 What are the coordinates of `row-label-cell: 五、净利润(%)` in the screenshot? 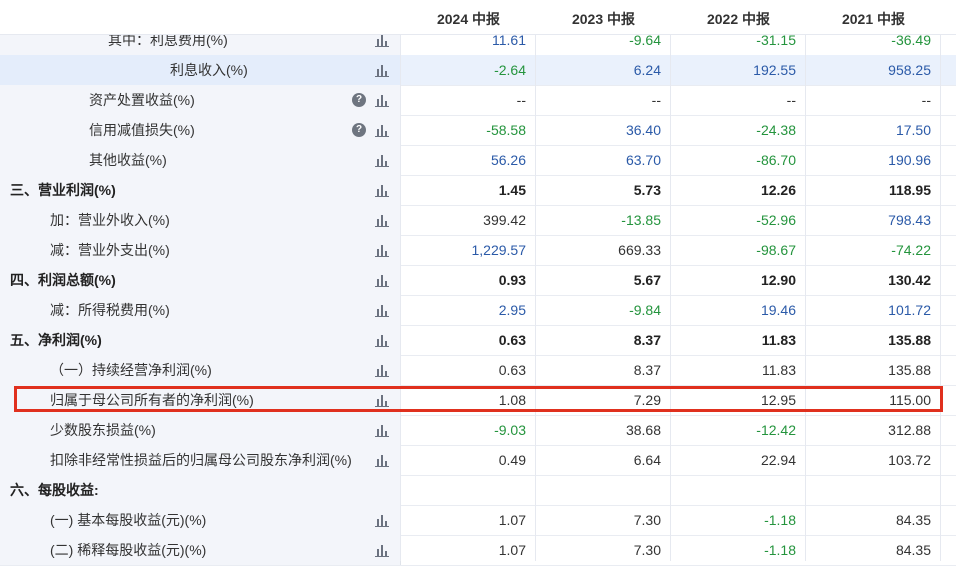 It's located at (200, 340).